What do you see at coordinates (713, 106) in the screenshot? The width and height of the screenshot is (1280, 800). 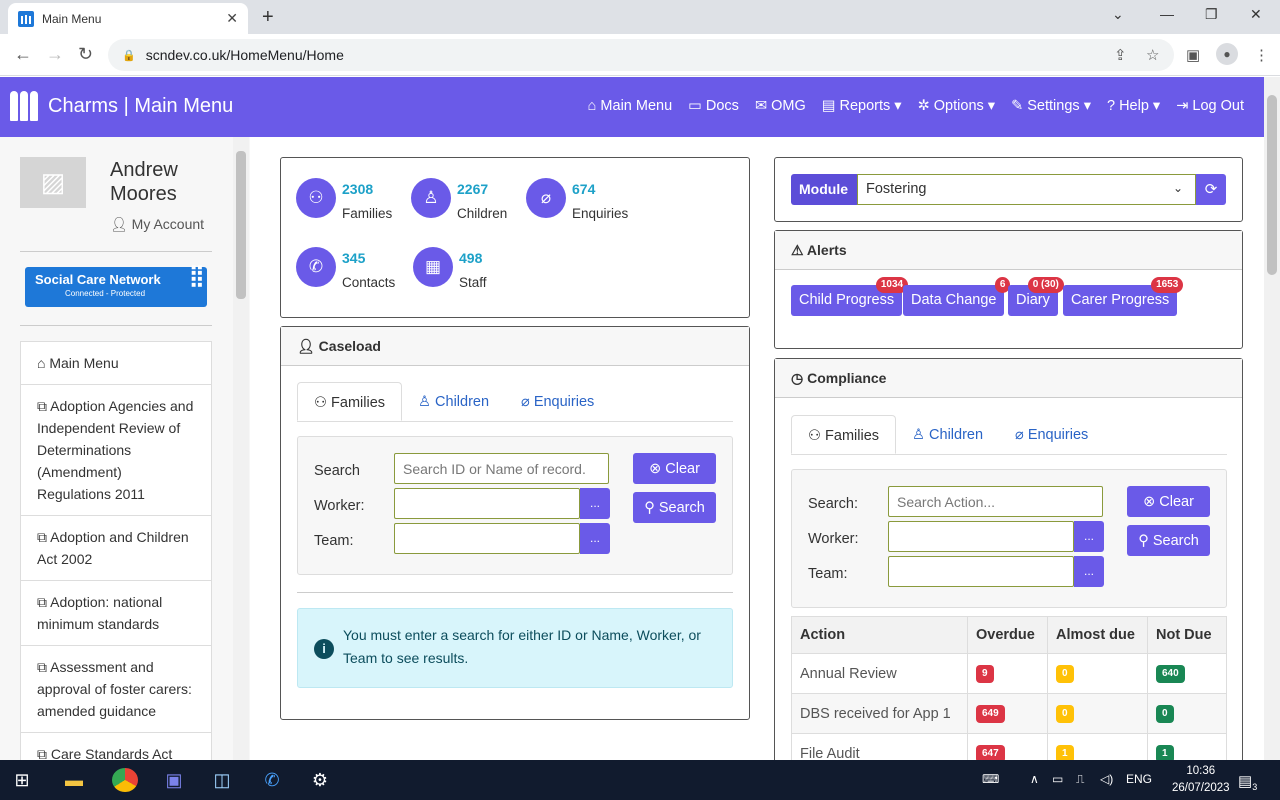 I see `nav-docs: ▭ Docs` at bounding box center [713, 106].